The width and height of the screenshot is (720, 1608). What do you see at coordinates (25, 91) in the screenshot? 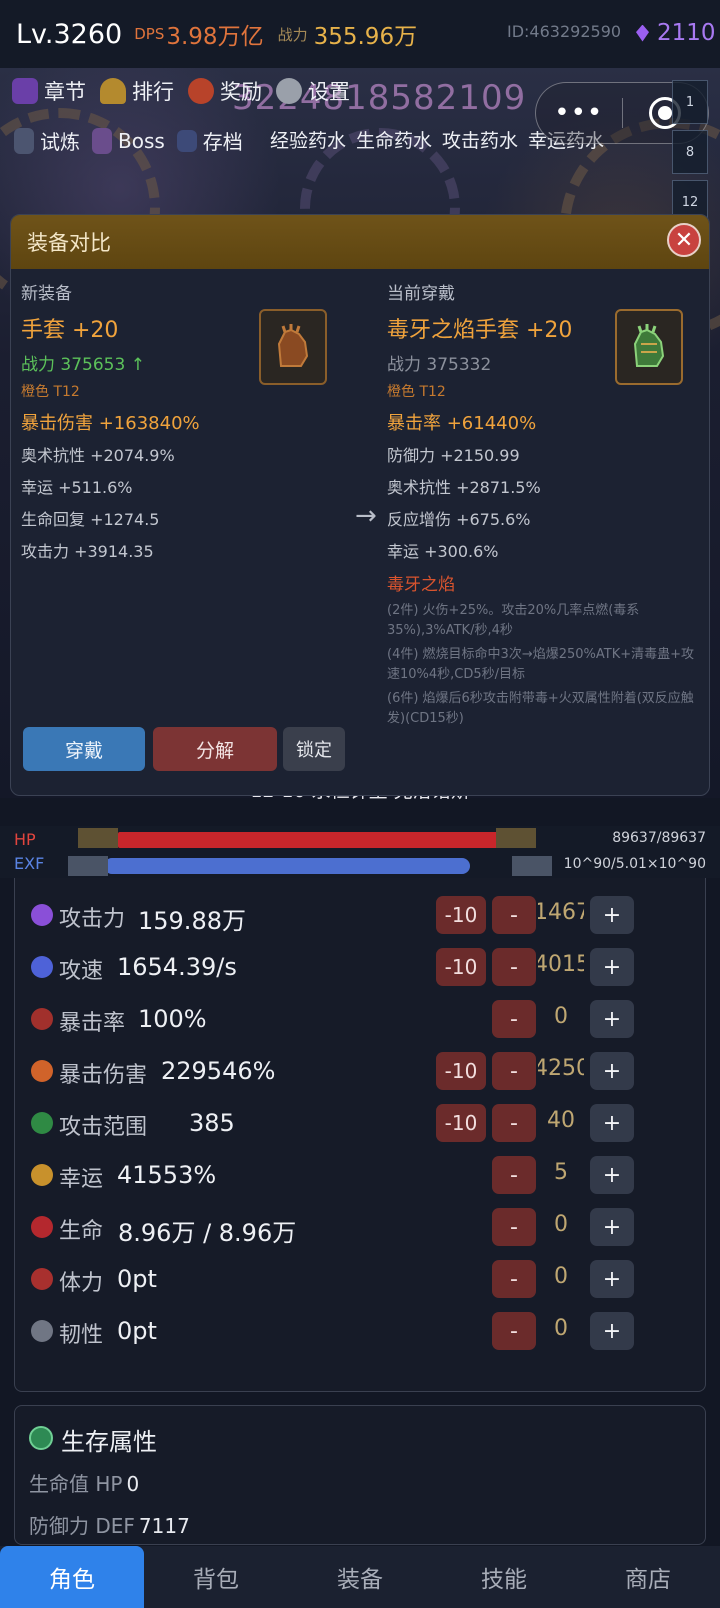
I see `book-icon` at bounding box center [25, 91].